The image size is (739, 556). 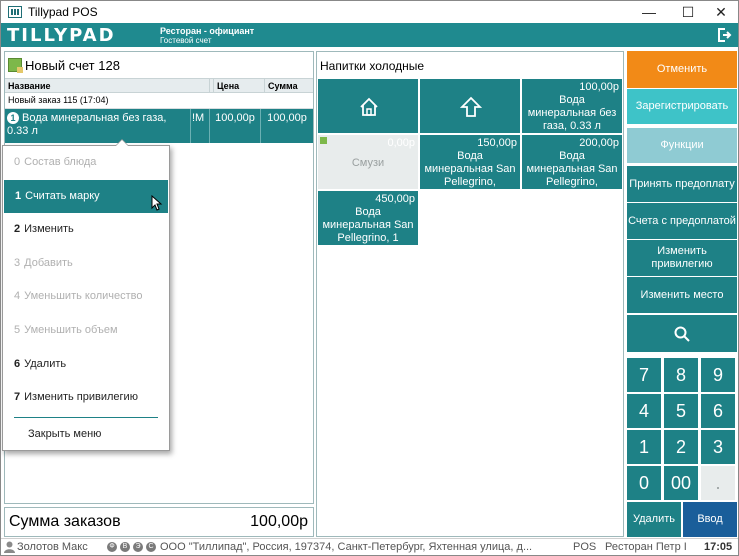 What do you see at coordinates (283, 86) in the screenshot?
I see `column-sum: Сумма` at bounding box center [283, 86].